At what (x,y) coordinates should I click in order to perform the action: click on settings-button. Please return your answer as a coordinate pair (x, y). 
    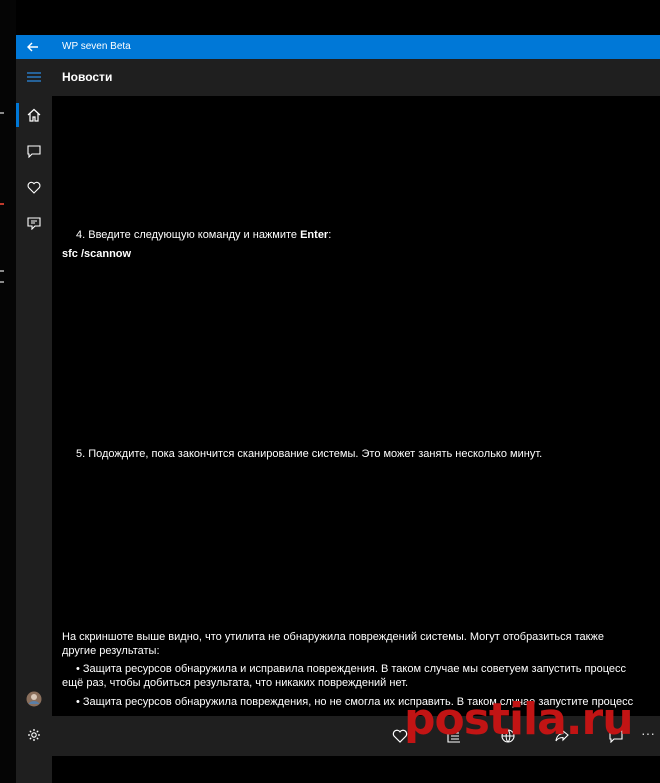
    Looking at the image, I should click on (34, 735).